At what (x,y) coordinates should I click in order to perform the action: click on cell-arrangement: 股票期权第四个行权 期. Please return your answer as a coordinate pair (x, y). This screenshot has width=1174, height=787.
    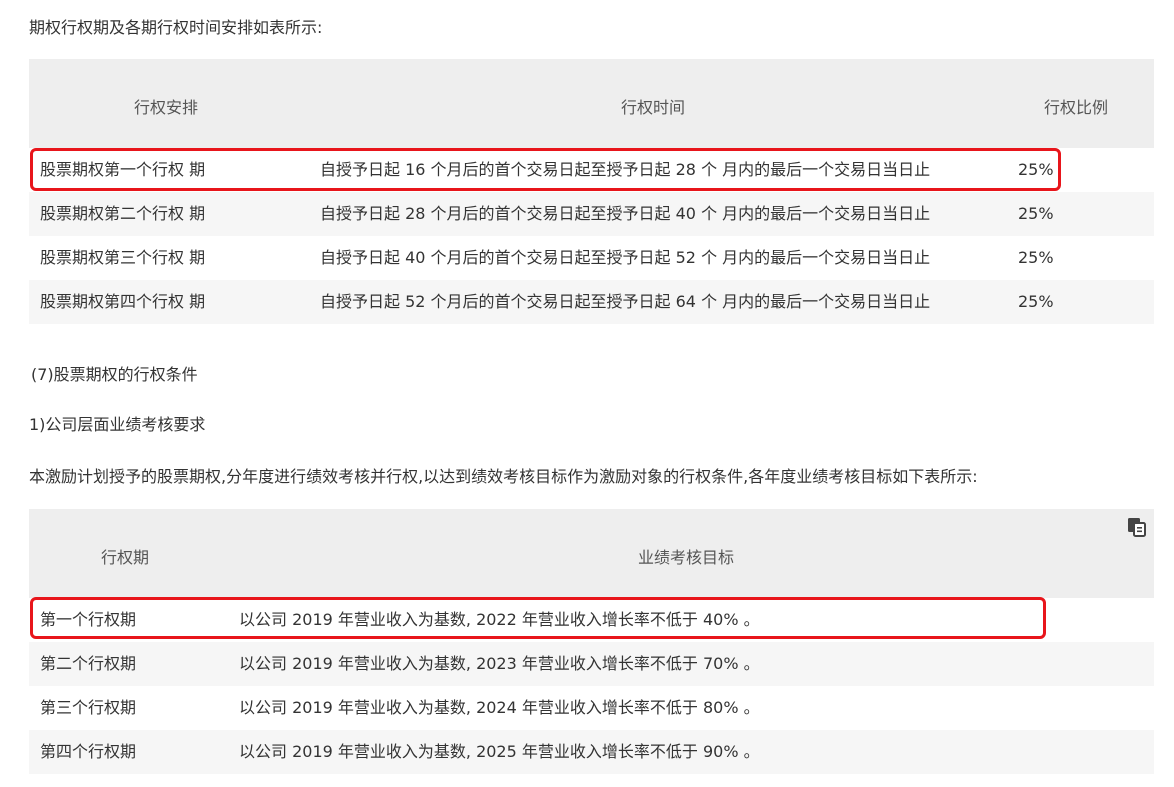
    Looking at the image, I should click on (123, 301).